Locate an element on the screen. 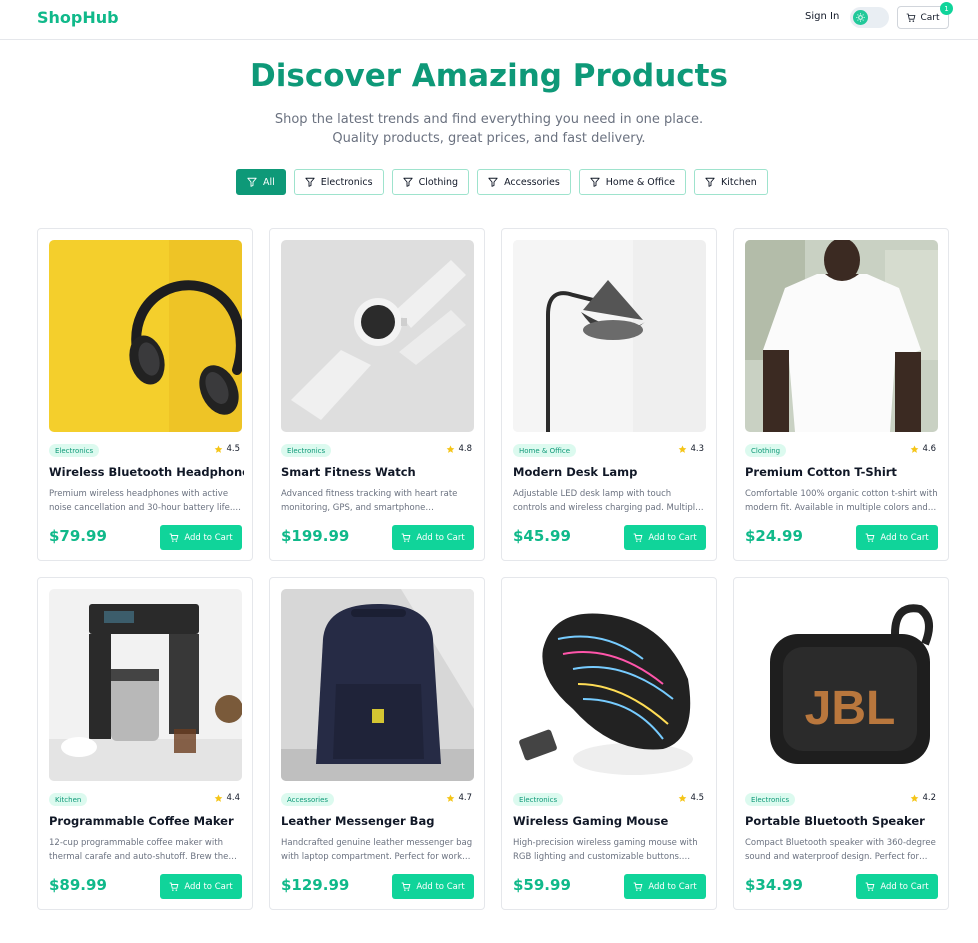 This screenshot has width=978, height=943. page-title: Discover Amazing Products is located at coordinates (489, 76).